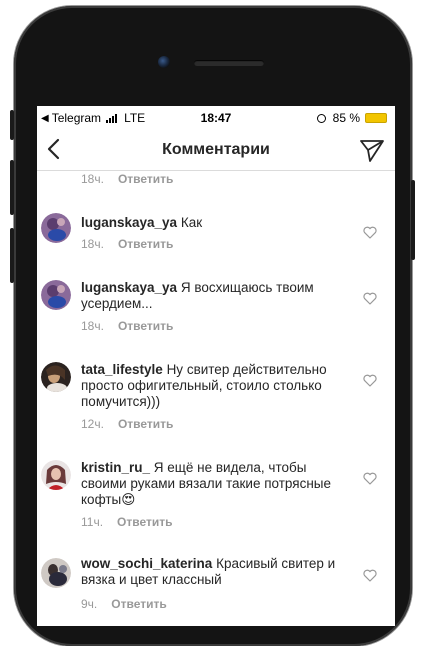 The height and width of the screenshot is (646, 425). I want to click on battery-percent: 85 %, so click(346, 118).